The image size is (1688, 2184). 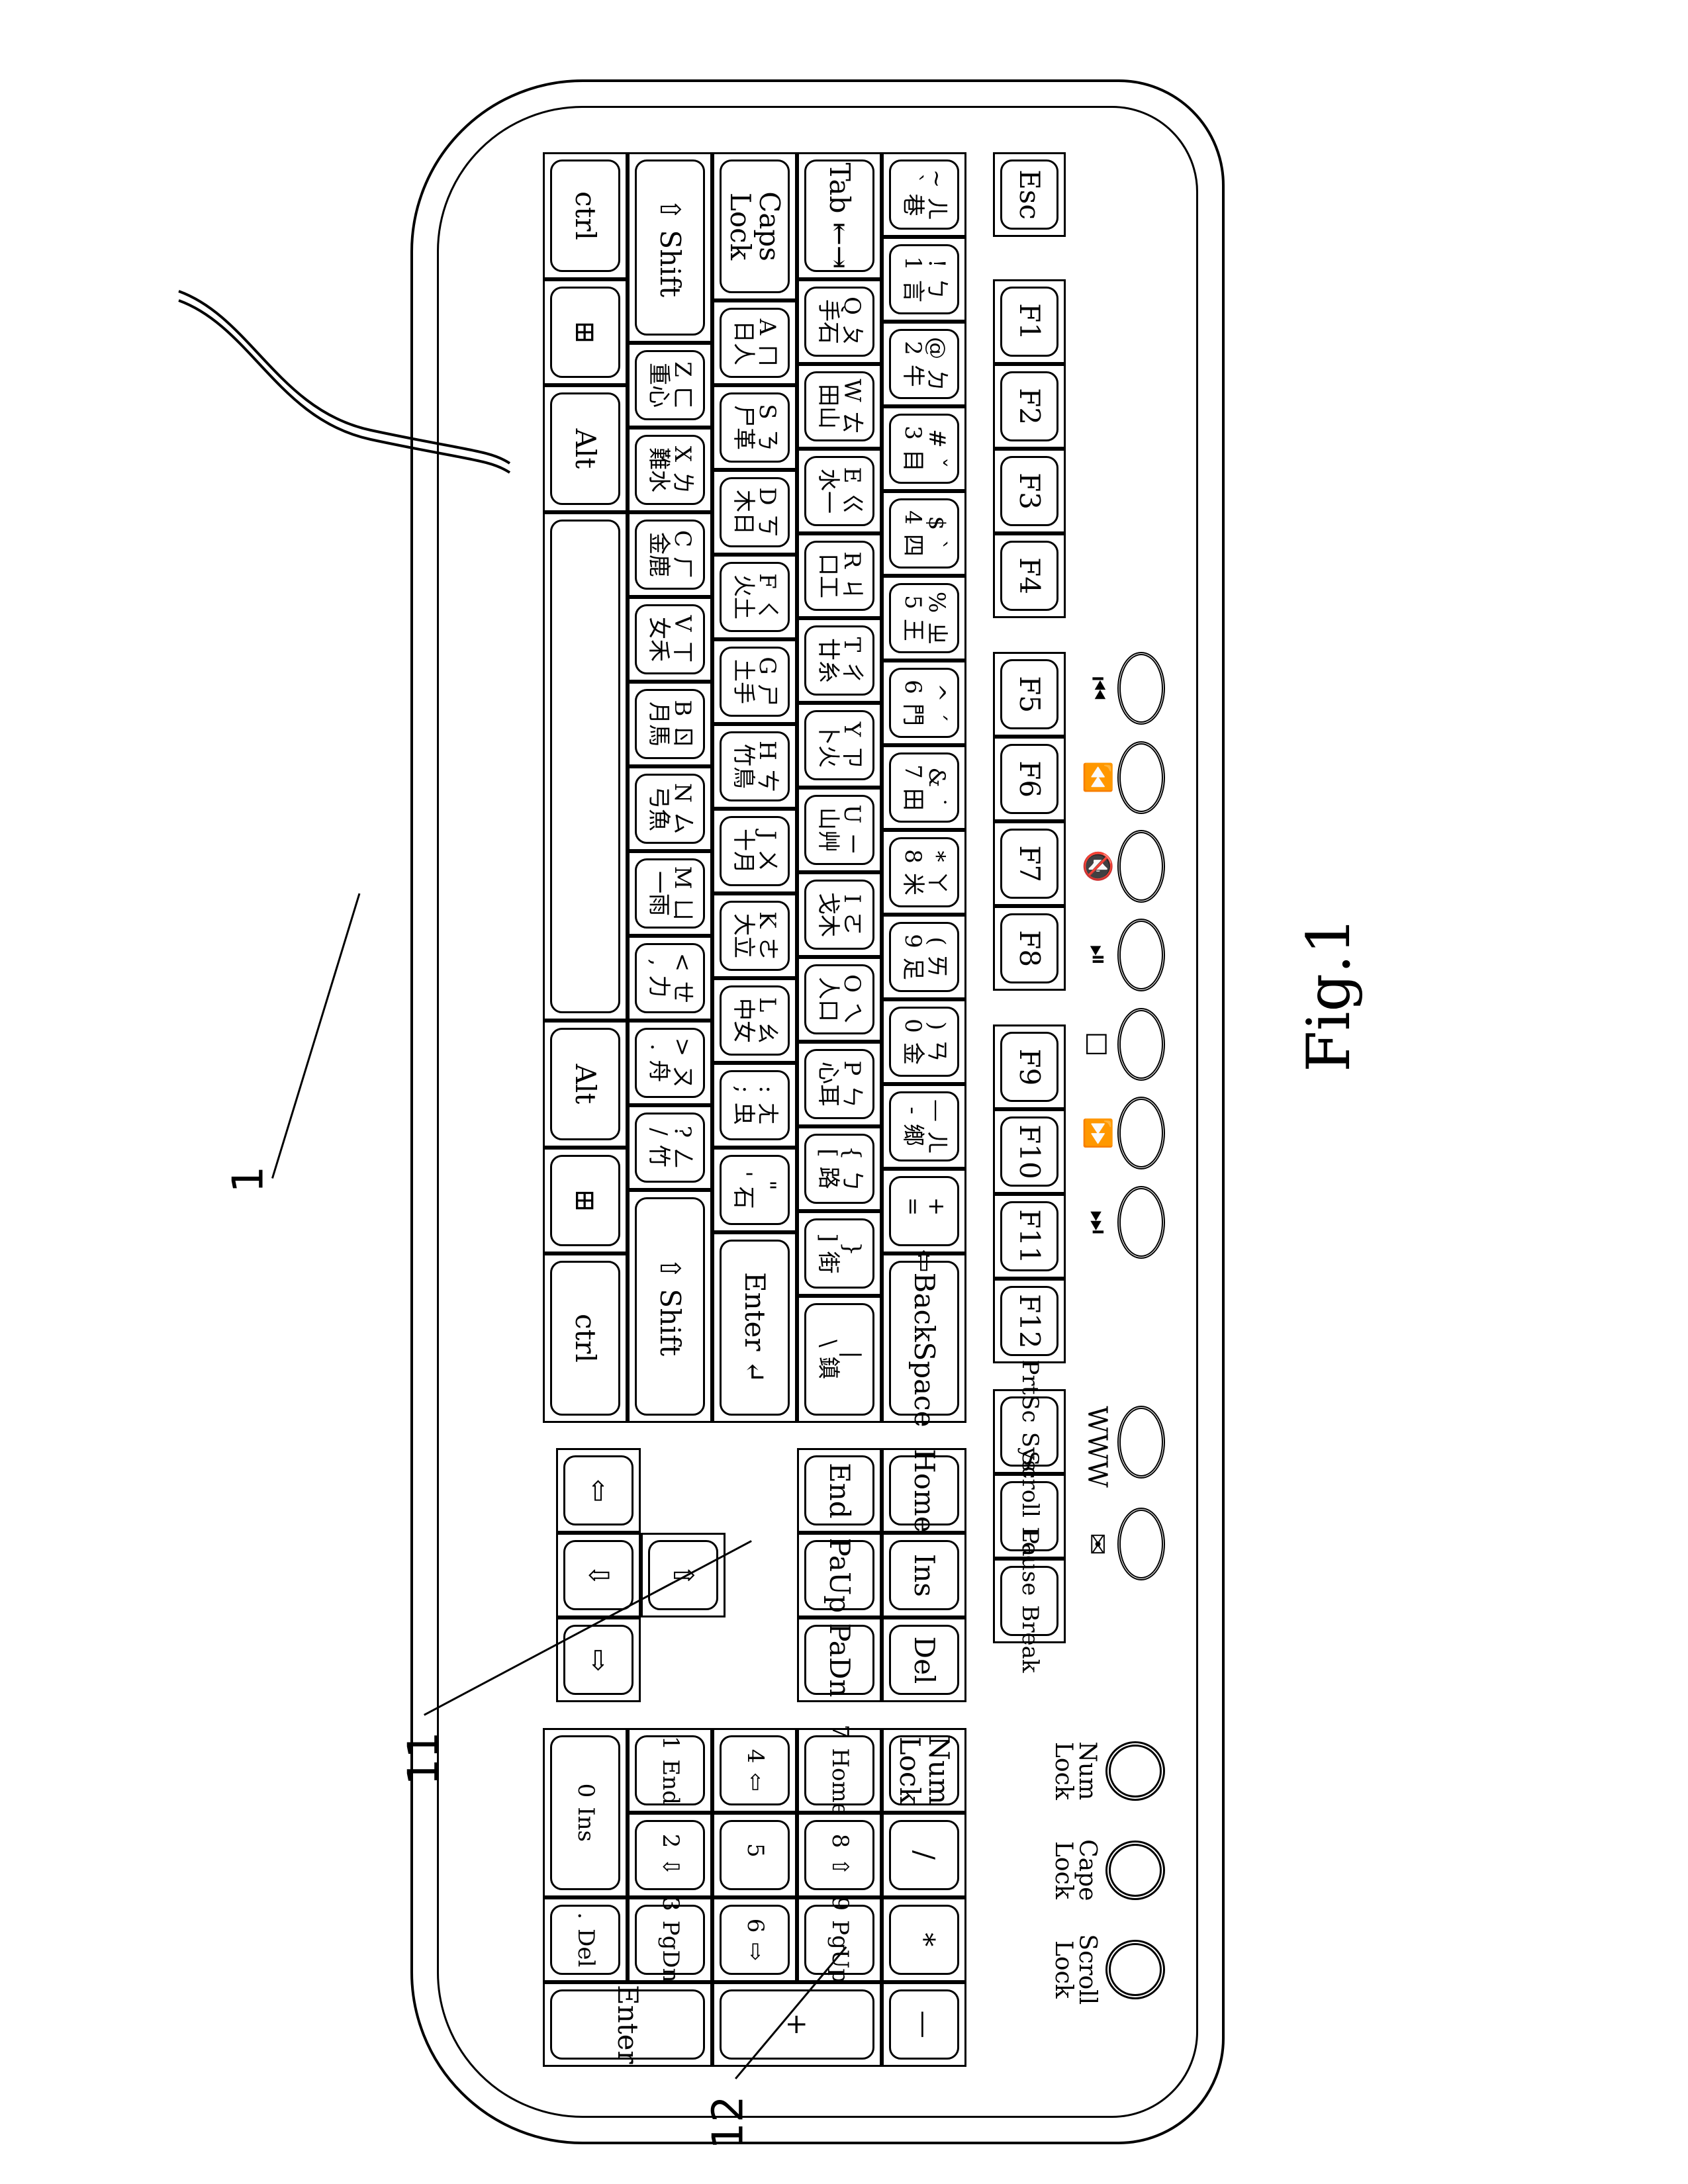 What do you see at coordinates (1141, 1442) in the screenshot?
I see `www-button` at bounding box center [1141, 1442].